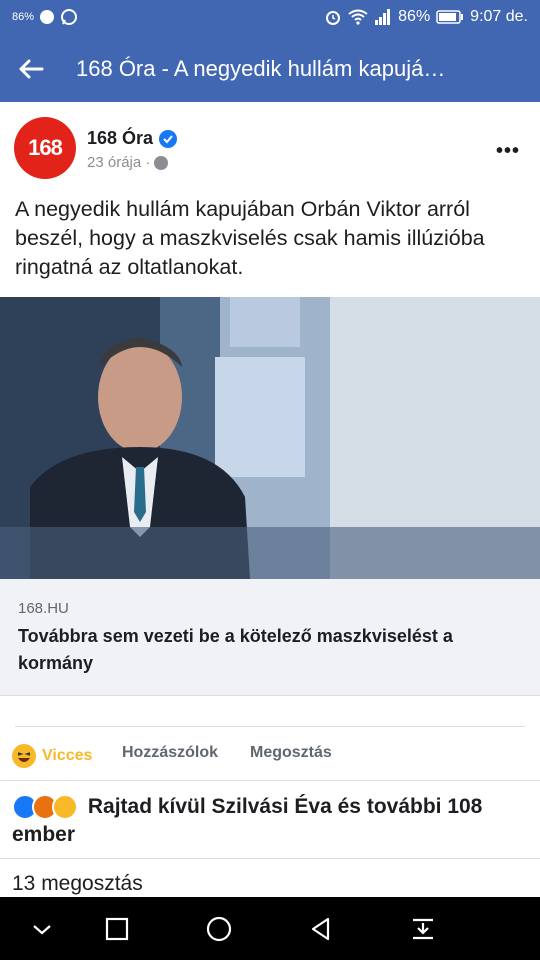 The image size is (540, 960). I want to click on status-right: 86% 9:07 de., so click(426, 17).